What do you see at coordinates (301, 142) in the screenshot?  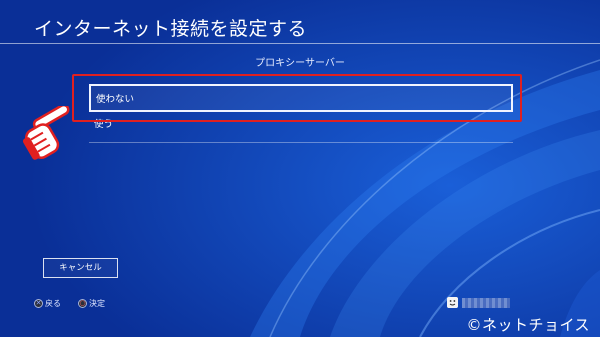 I see `option-divider` at bounding box center [301, 142].